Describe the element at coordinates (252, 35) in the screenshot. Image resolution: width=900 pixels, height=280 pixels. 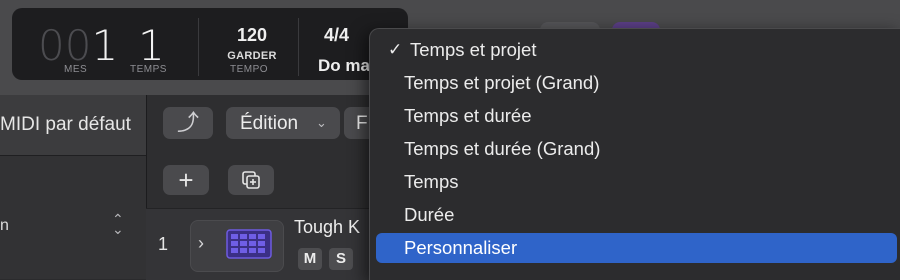
I see `tempo-value: 120` at that location.